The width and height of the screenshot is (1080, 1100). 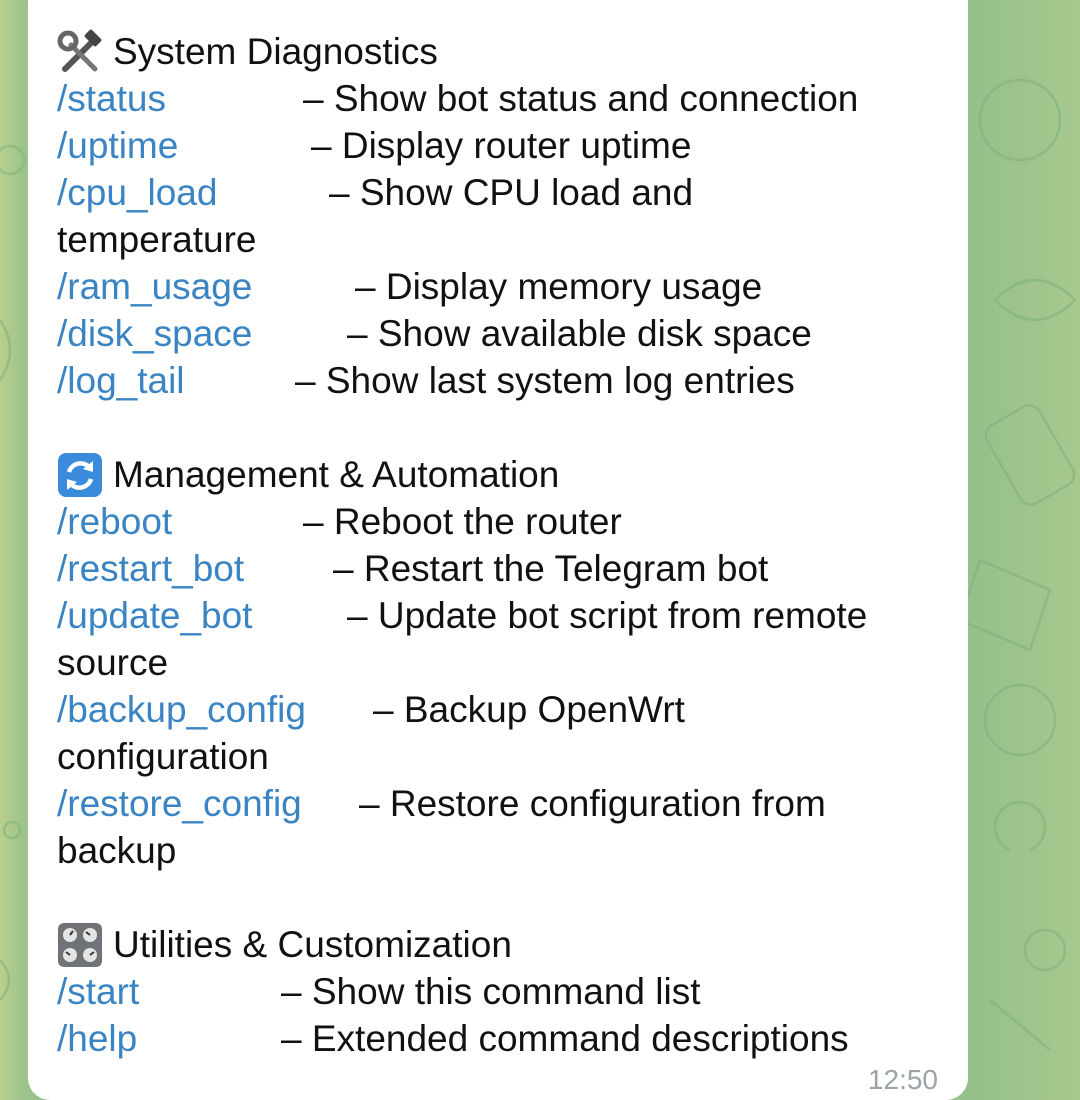 What do you see at coordinates (154, 333) in the screenshot?
I see `command-link: /disk_space` at bounding box center [154, 333].